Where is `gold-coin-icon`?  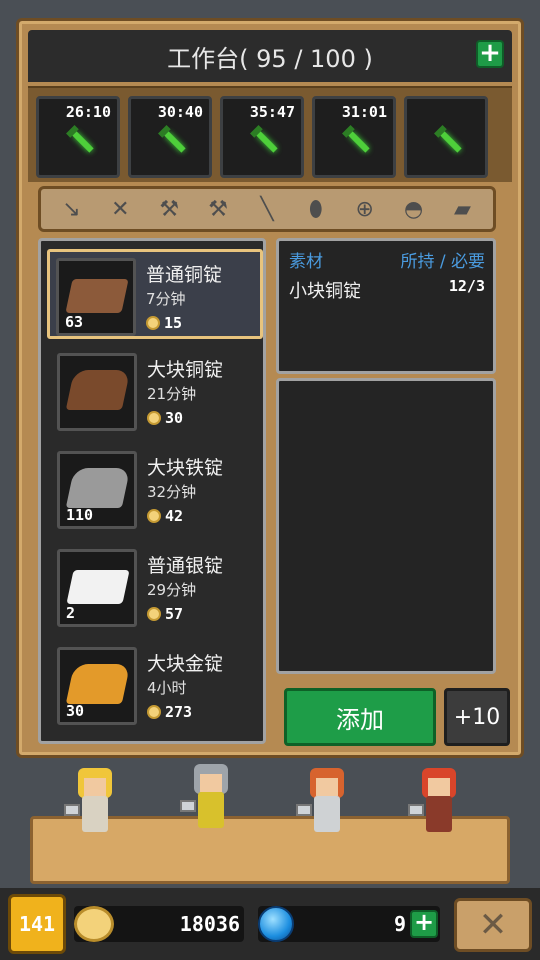 gold-coin-icon is located at coordinates (94, 924).